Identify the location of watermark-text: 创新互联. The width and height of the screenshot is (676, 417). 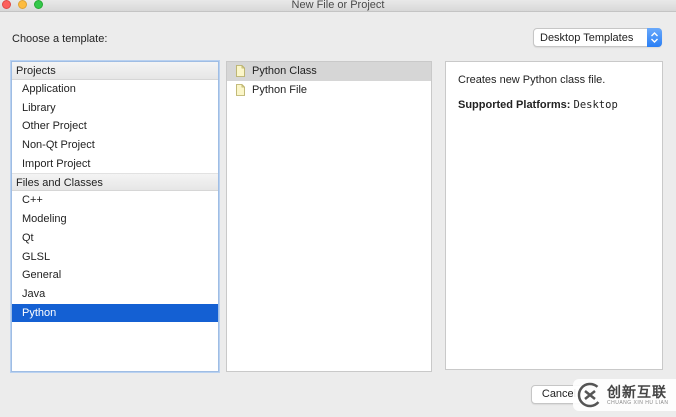
(637, 392).